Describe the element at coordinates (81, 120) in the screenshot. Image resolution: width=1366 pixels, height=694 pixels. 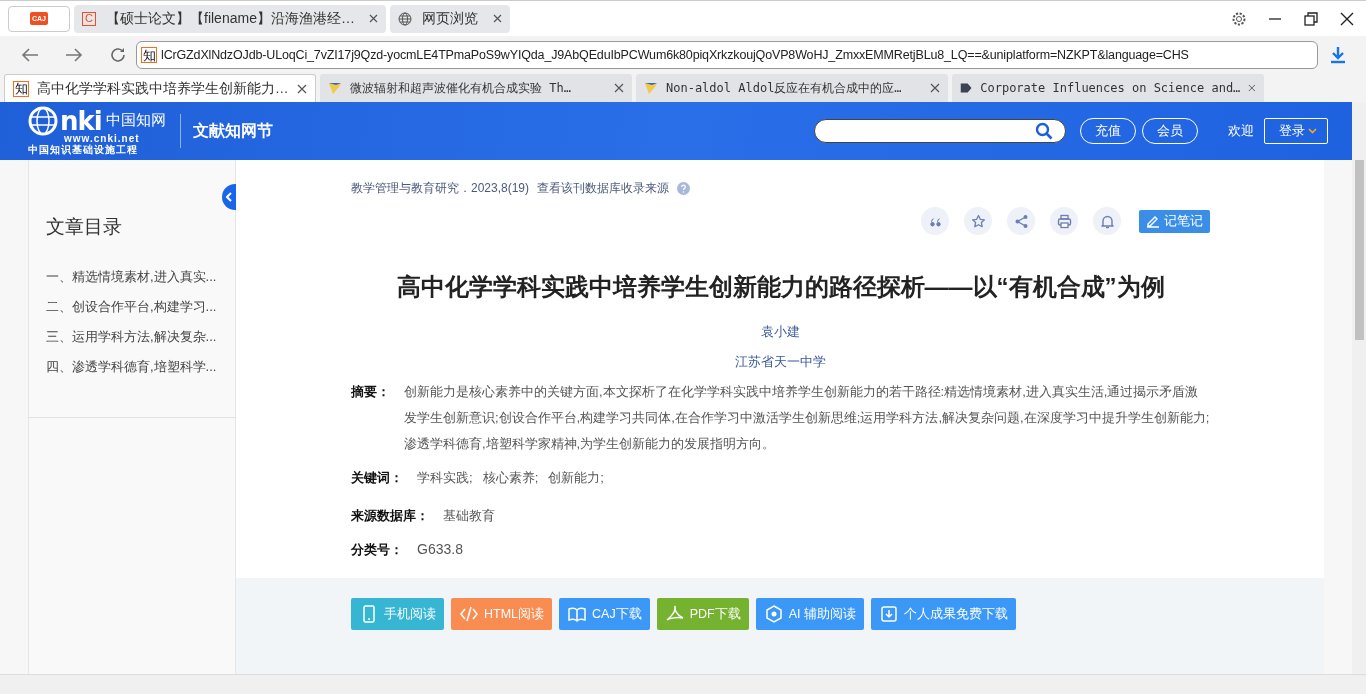
I see `logo-mark: nki` at that location.